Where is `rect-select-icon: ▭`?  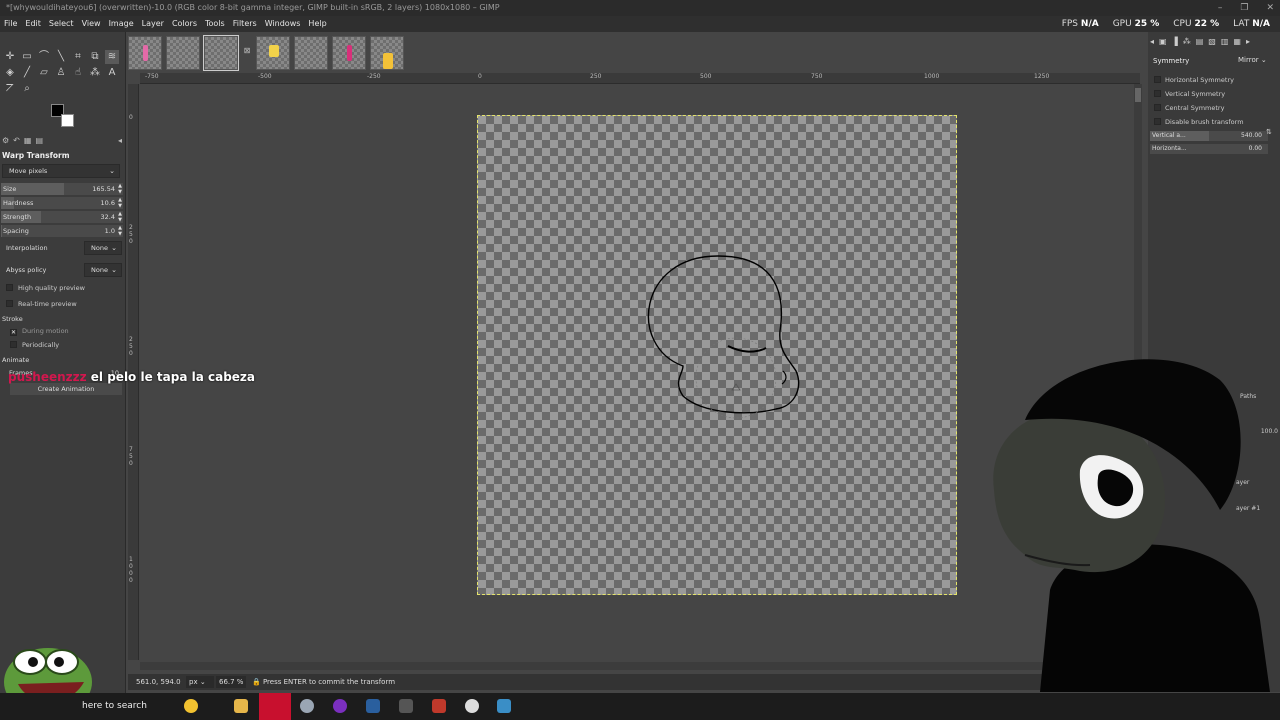
rect-select-icon: ▭ is located at coordinates (27, 57).